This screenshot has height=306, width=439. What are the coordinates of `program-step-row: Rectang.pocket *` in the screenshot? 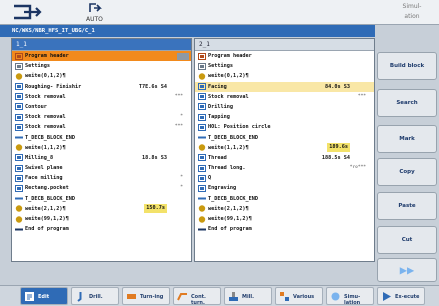 It's located at (101, 188).